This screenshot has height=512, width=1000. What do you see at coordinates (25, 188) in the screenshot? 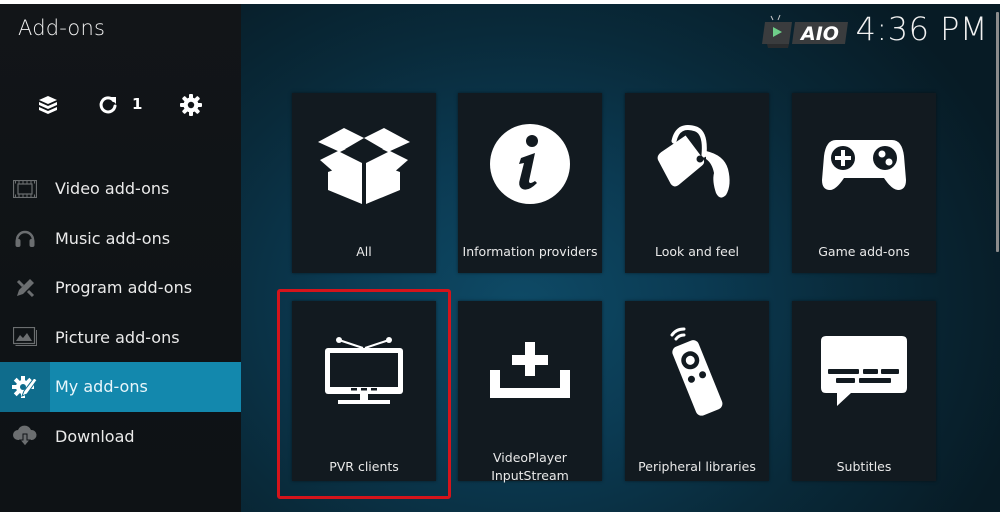
I see `film-strip-icon` at bounding box center [25, 188].